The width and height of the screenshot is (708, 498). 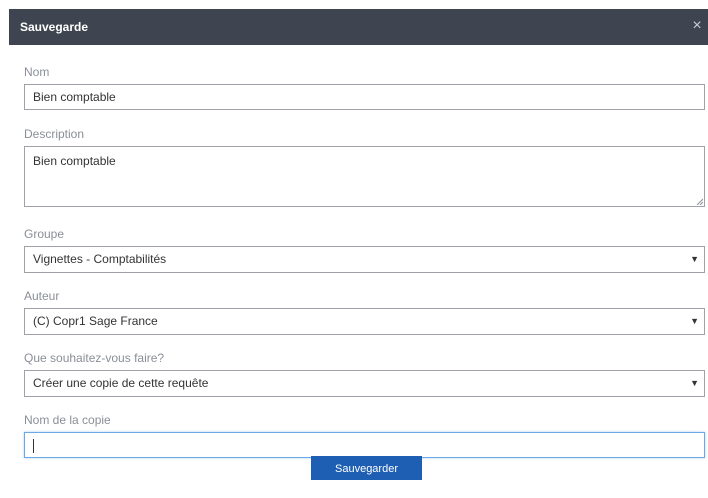 I want to click on group-select: Vignettes - Comptabilités ▼, so click(x=364, y=259).